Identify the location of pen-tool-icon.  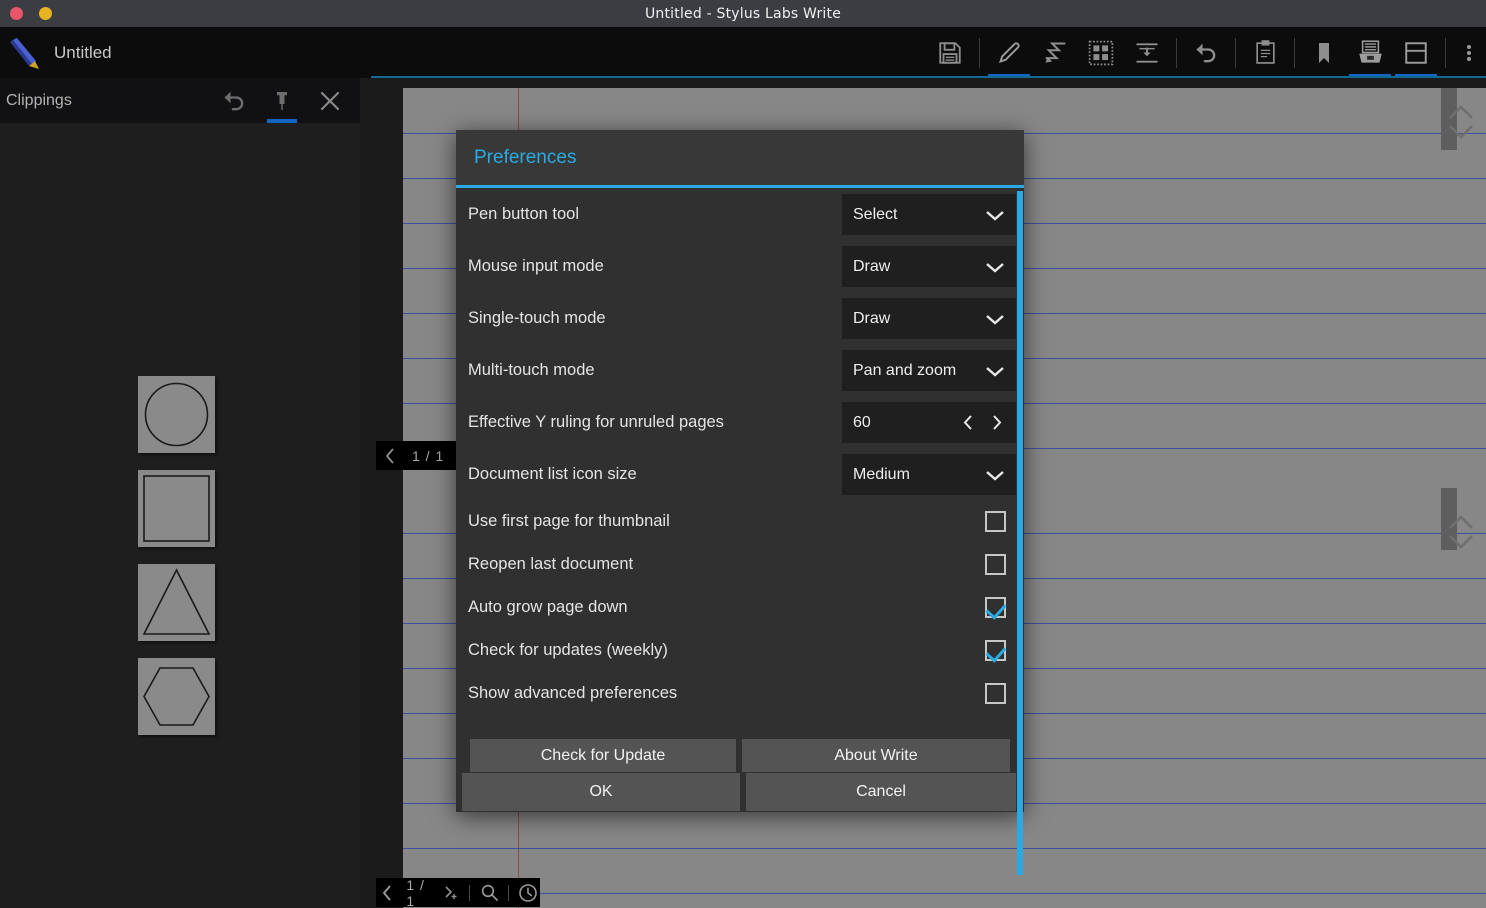
(1009, 52).